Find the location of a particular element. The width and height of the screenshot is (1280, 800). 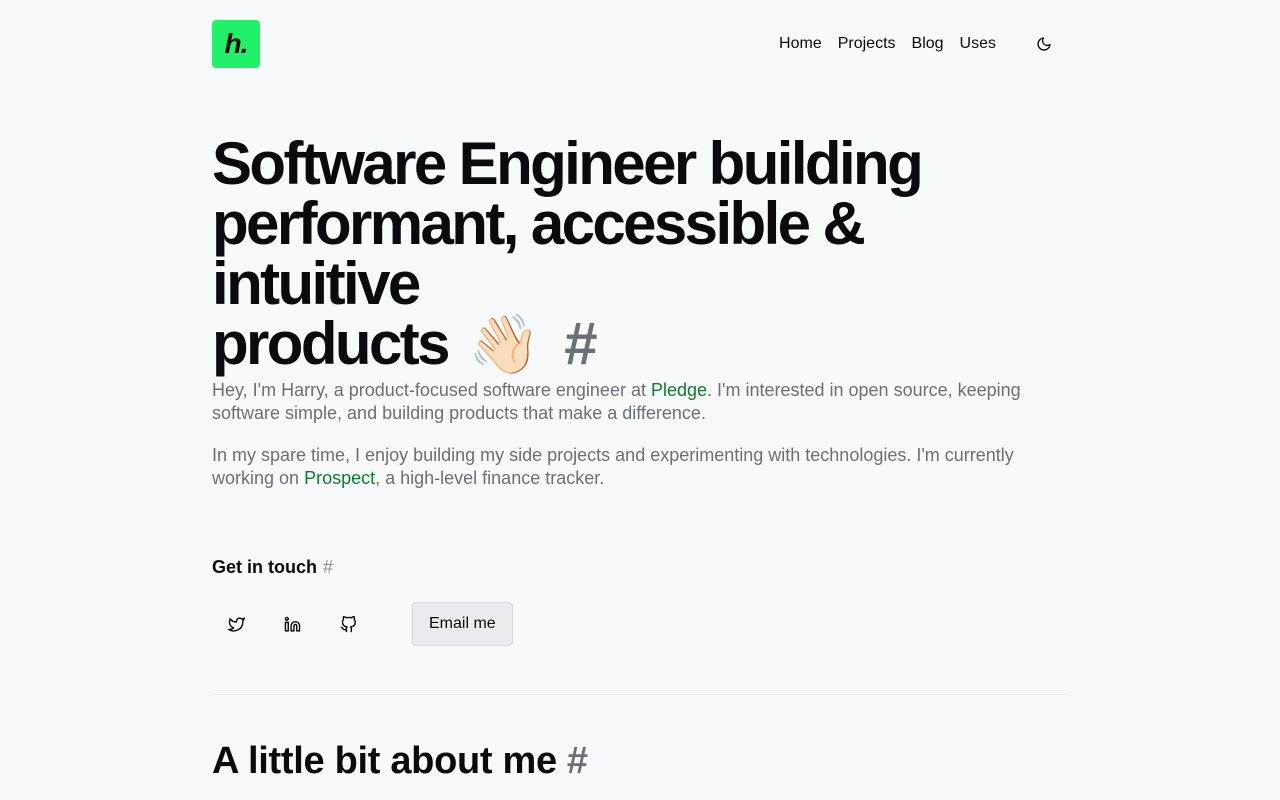

get-in-touch-heading: Get in touch # is located at coordinates (272, 567).